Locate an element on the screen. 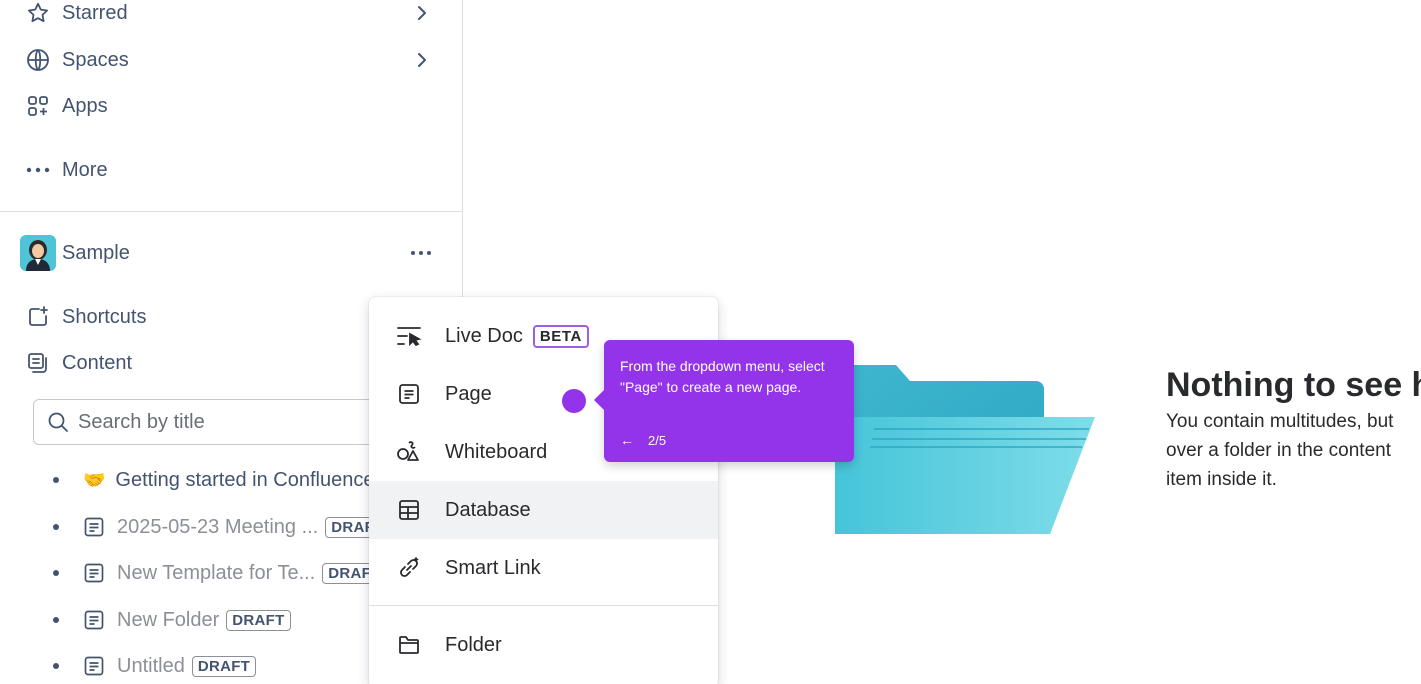  space-more-button is located at coordinates (421, 253).